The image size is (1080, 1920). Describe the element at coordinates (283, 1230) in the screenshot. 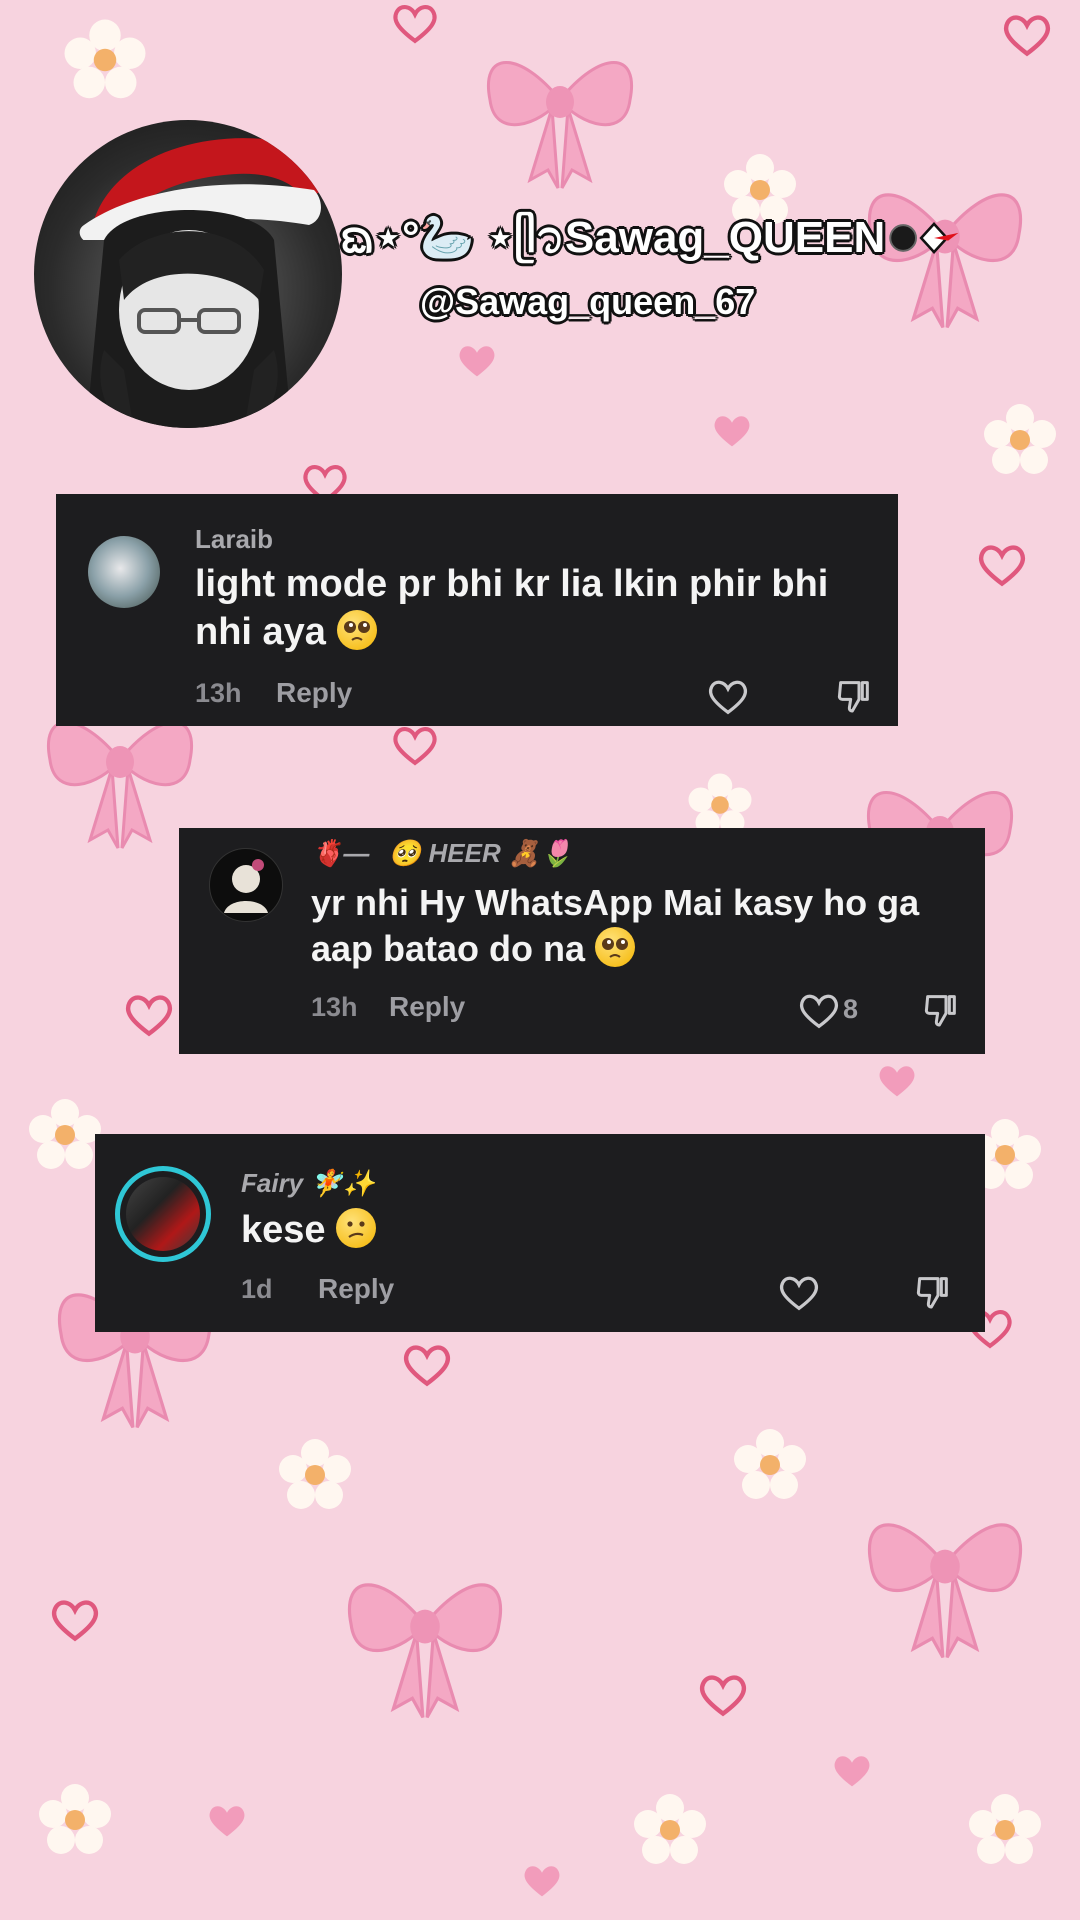

I see `comment-text-body: kese` at that location.